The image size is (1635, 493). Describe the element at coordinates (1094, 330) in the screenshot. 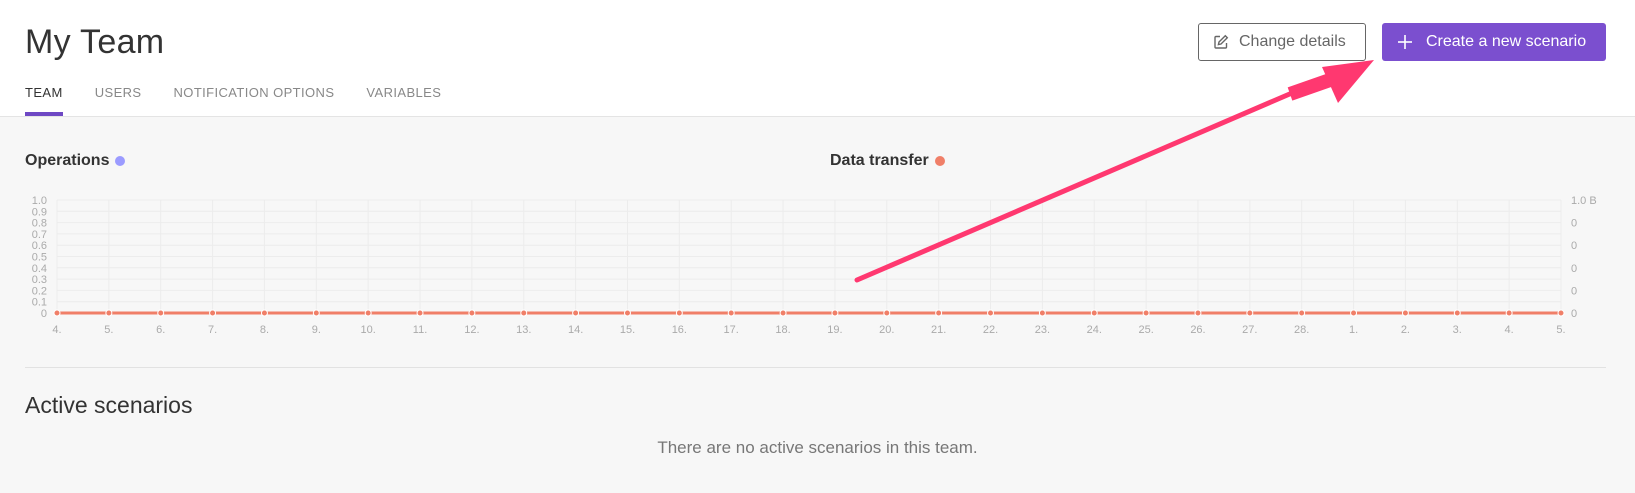

I see `x-tick-label: 24.` at that location.